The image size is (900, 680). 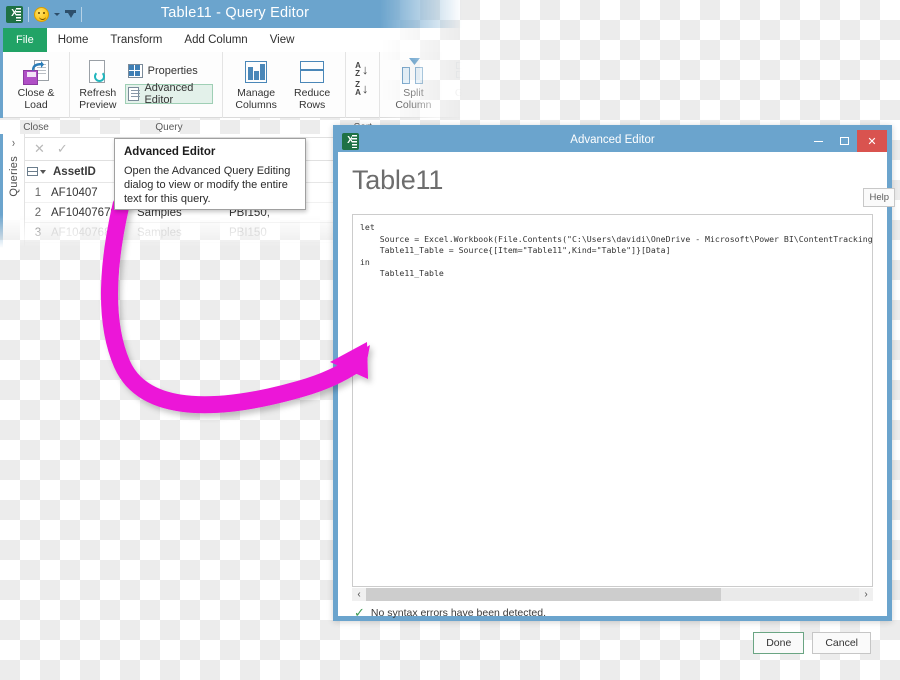 What do you see at coordinates (866, 594) in the screenshot?
I see `scroll-right-arrow-icon: ›` at bounding box center [866, 594].